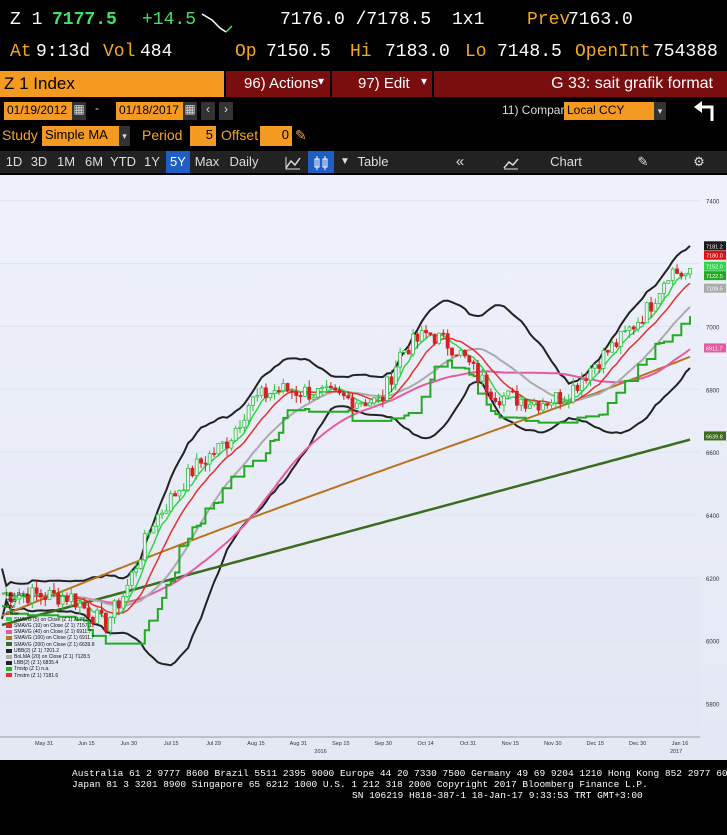  What do you see at coordinates (276, 136) in the screenshot?
I see `offset-field: 0` at bounding box center [276, 136].